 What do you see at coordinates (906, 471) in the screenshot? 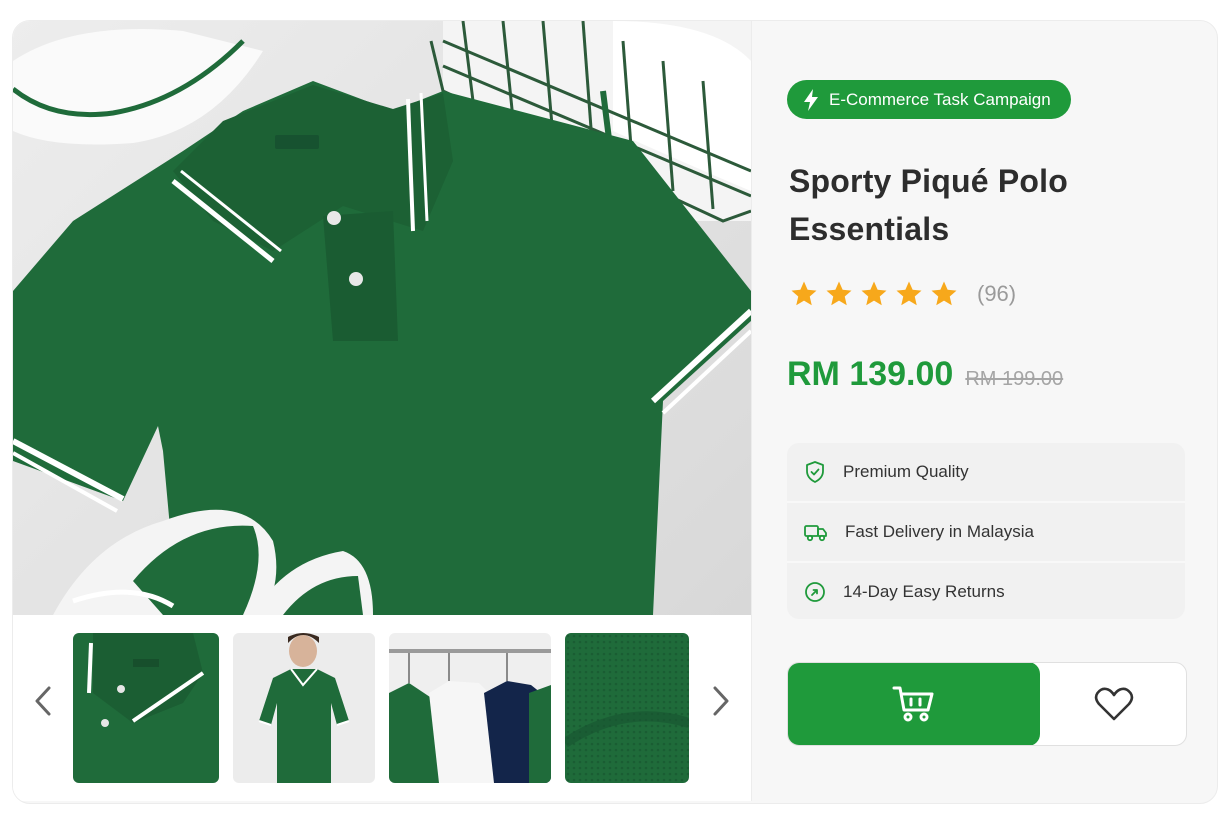
I see `feature-label: Premium Quality` at bounding box center [906, 471].